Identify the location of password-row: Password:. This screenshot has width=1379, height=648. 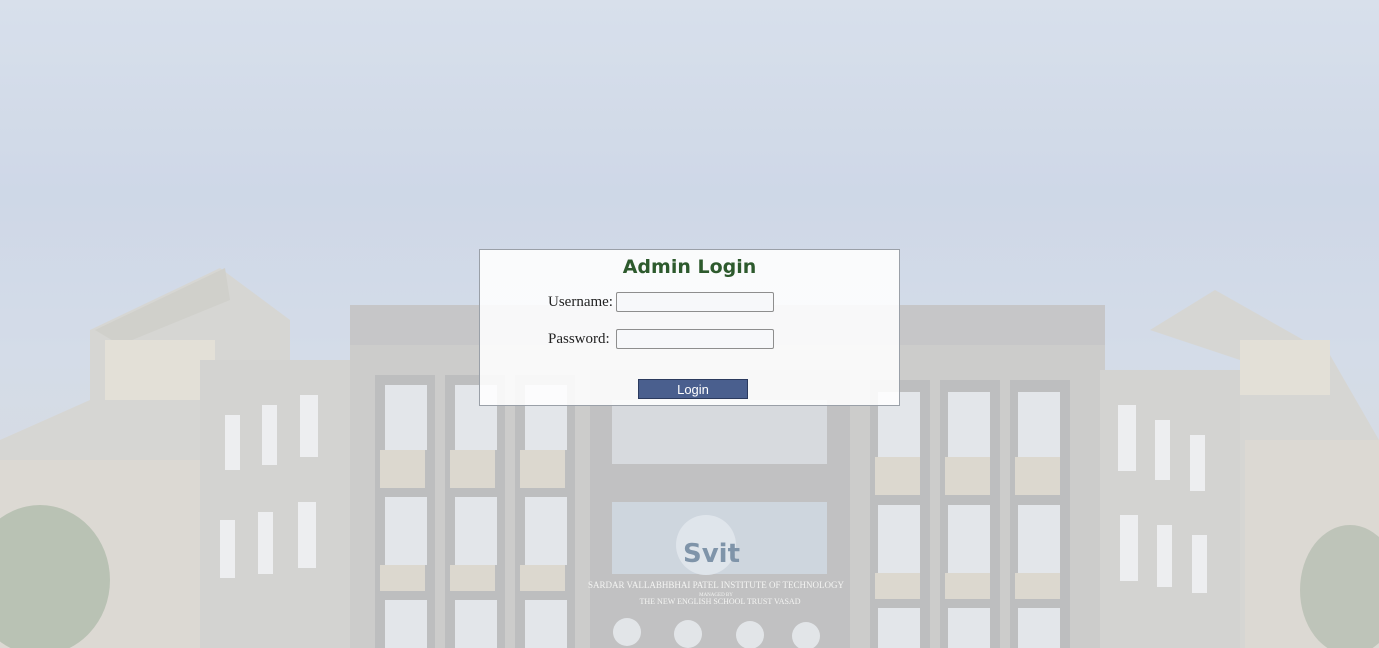
(661, 339).